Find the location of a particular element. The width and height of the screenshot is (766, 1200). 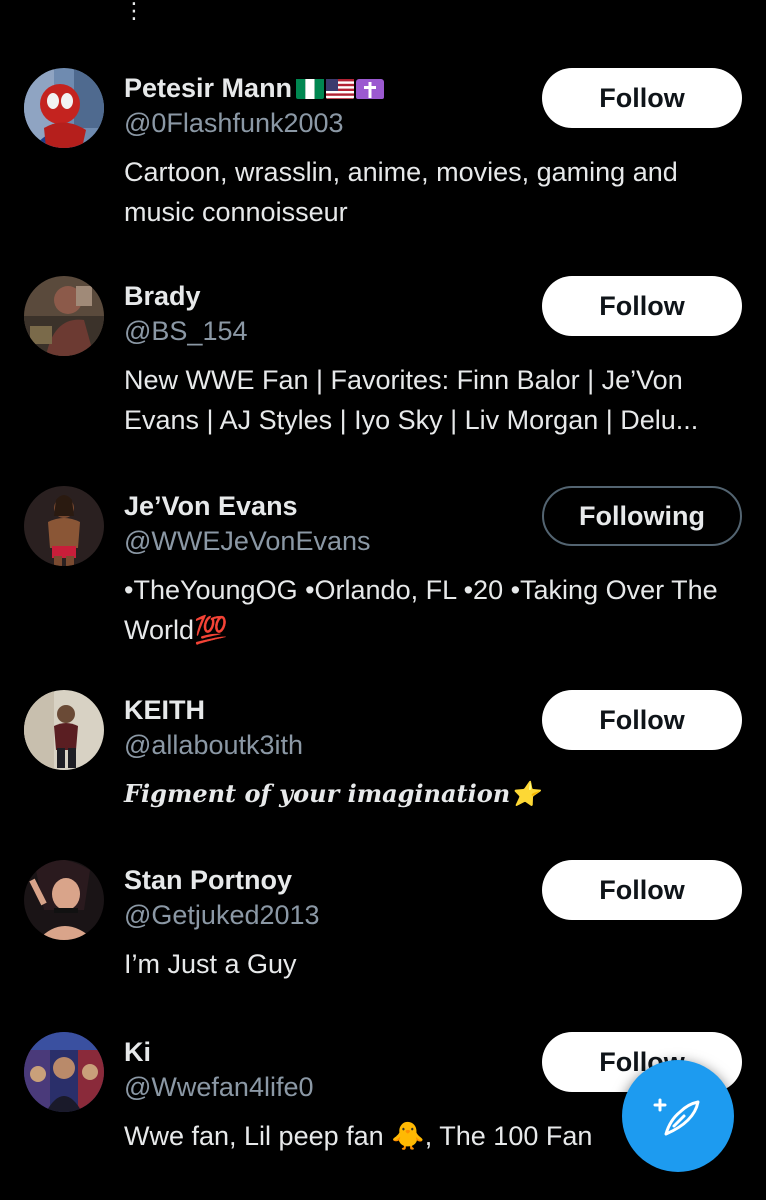

user-handle: @WWEJeVonEvans is located at coordinates (247, 541).